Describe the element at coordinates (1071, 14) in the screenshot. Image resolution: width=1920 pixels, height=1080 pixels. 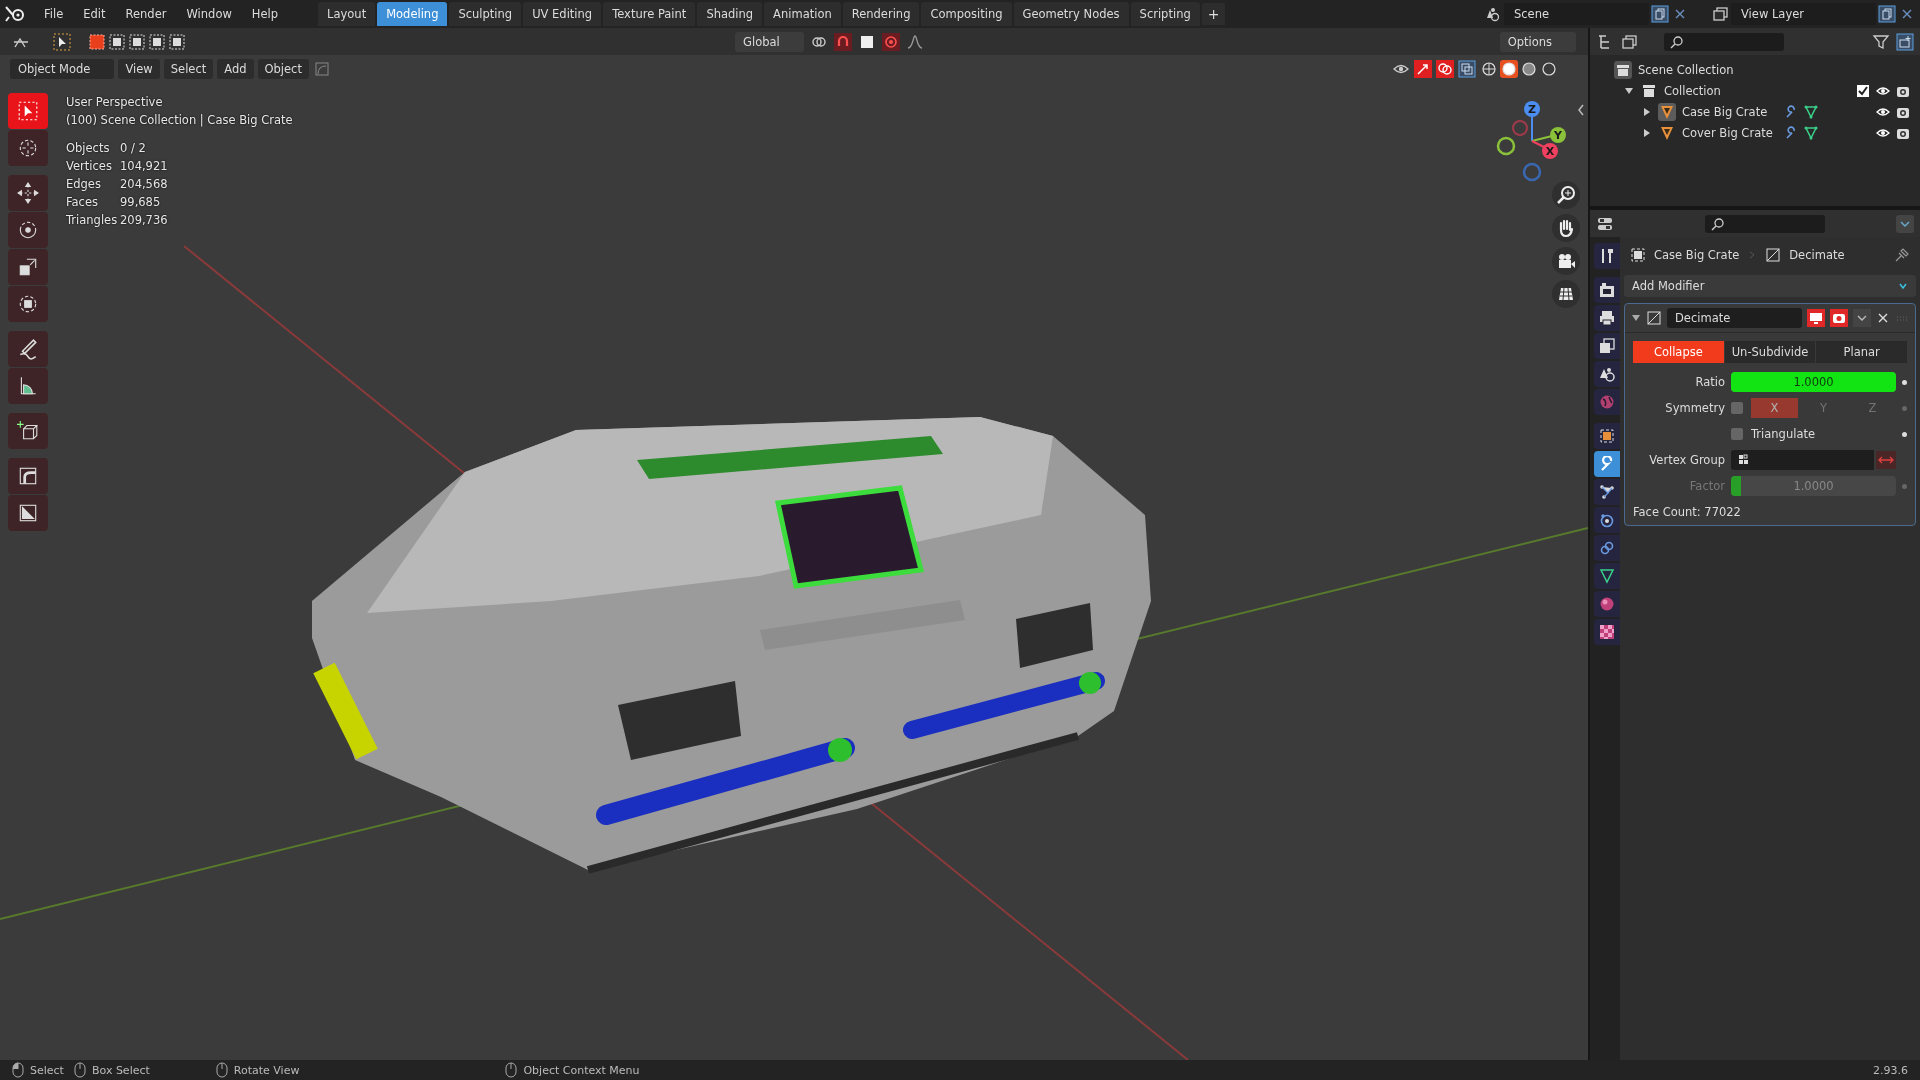
I see `workspace-tab: Geometry Nodes` at that location.